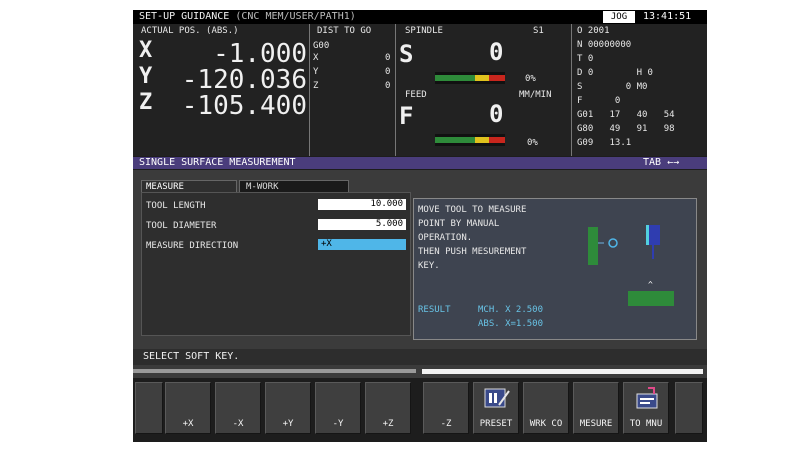  I want to click on spindle-value: 0, so click(496, 52).